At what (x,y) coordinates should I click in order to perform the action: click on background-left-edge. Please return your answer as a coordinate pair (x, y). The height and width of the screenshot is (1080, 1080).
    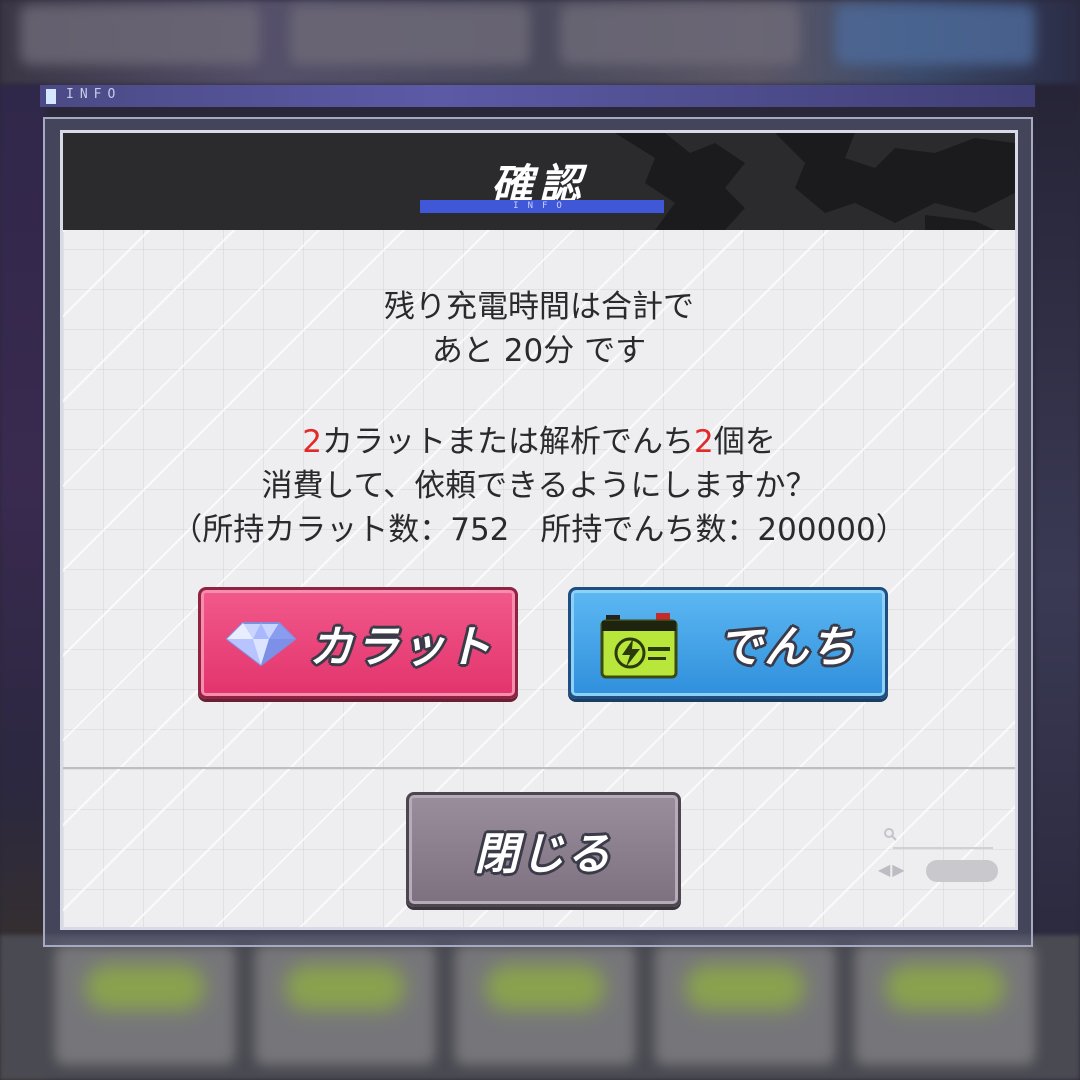
    Looking at the image, I should click on (22, 582).